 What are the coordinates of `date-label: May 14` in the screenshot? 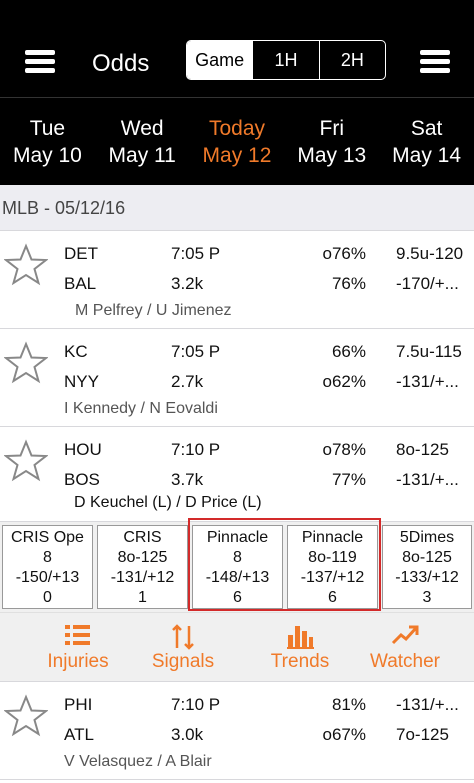 It's located at (427, 155).